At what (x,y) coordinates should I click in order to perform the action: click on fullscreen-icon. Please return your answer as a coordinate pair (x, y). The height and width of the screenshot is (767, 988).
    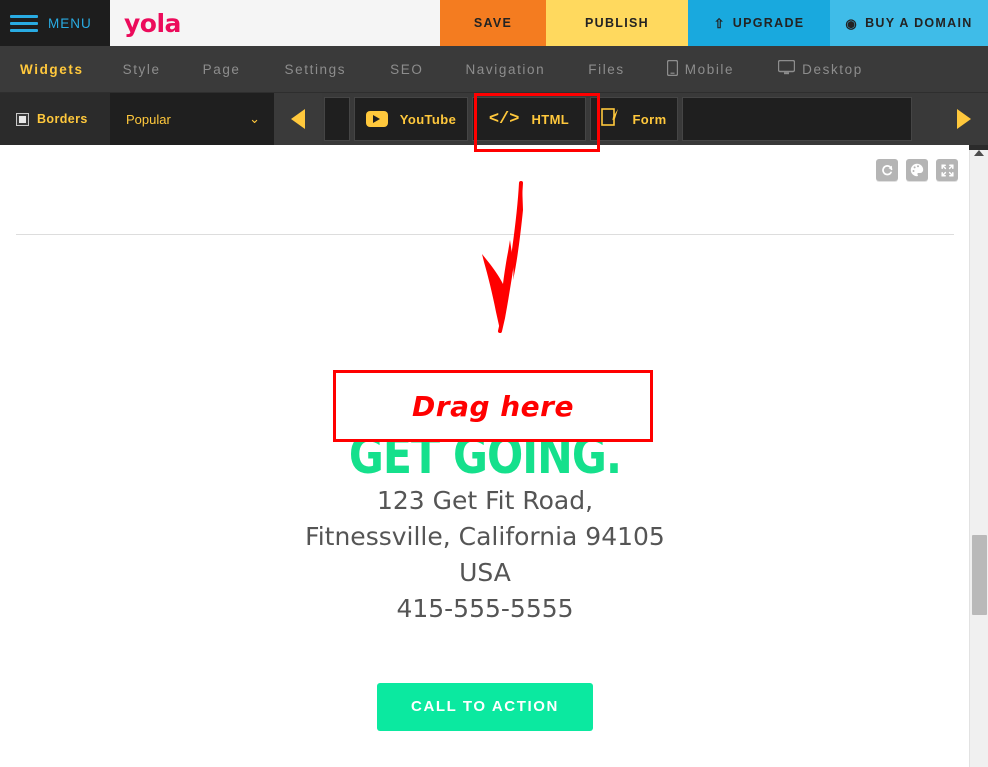
    Looking at the image, I should click on (947, 170).